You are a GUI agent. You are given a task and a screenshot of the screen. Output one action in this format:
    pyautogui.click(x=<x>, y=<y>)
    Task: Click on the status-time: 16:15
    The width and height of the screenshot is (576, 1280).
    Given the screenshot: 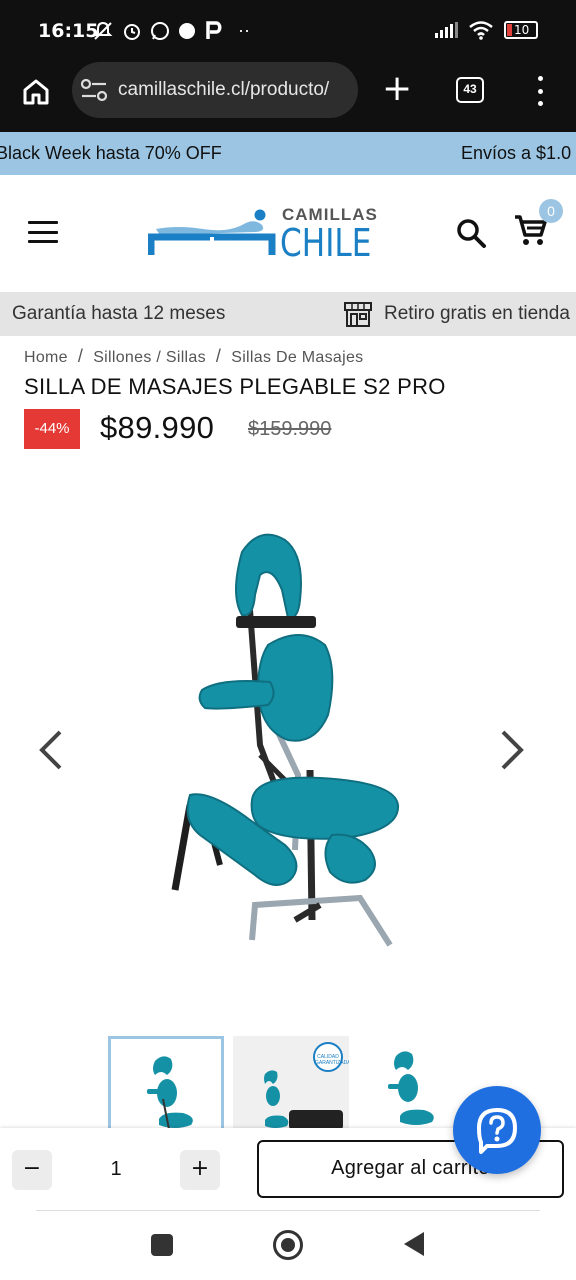 What is the action you would take?
    pyautogui.click(x=68, y=31)
    